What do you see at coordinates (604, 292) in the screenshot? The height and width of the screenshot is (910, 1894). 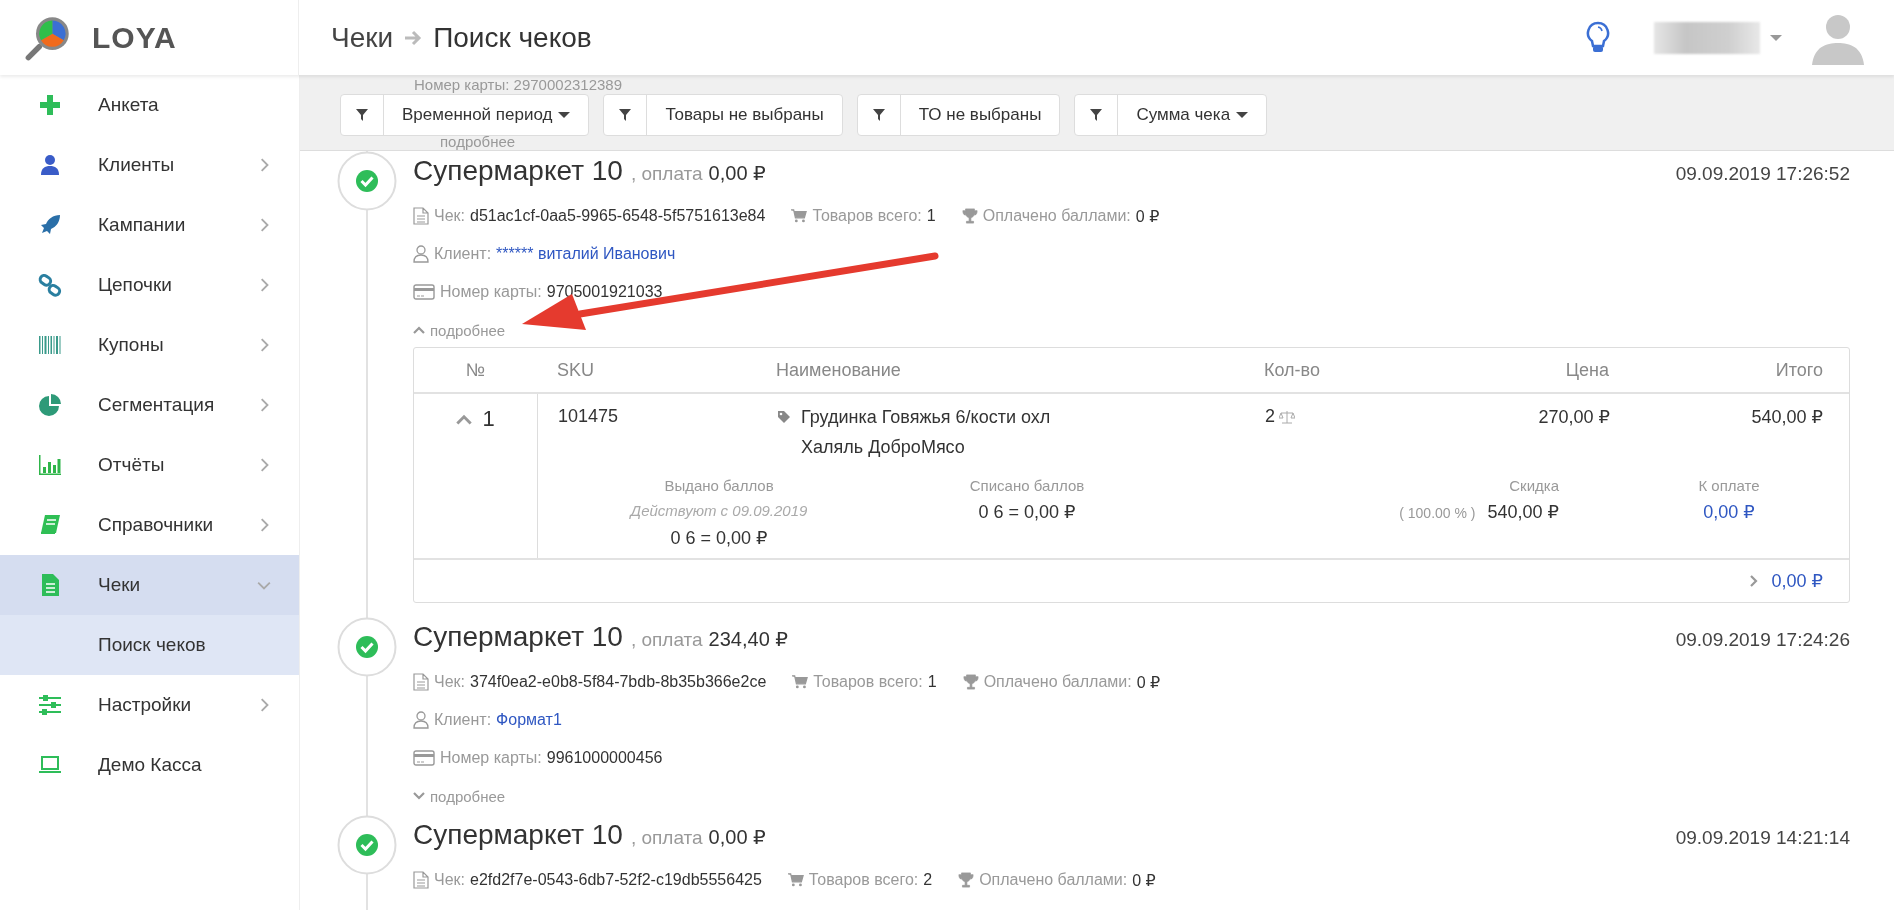 I see `card-number: 9705001921033` at bounding box center [604, 292].